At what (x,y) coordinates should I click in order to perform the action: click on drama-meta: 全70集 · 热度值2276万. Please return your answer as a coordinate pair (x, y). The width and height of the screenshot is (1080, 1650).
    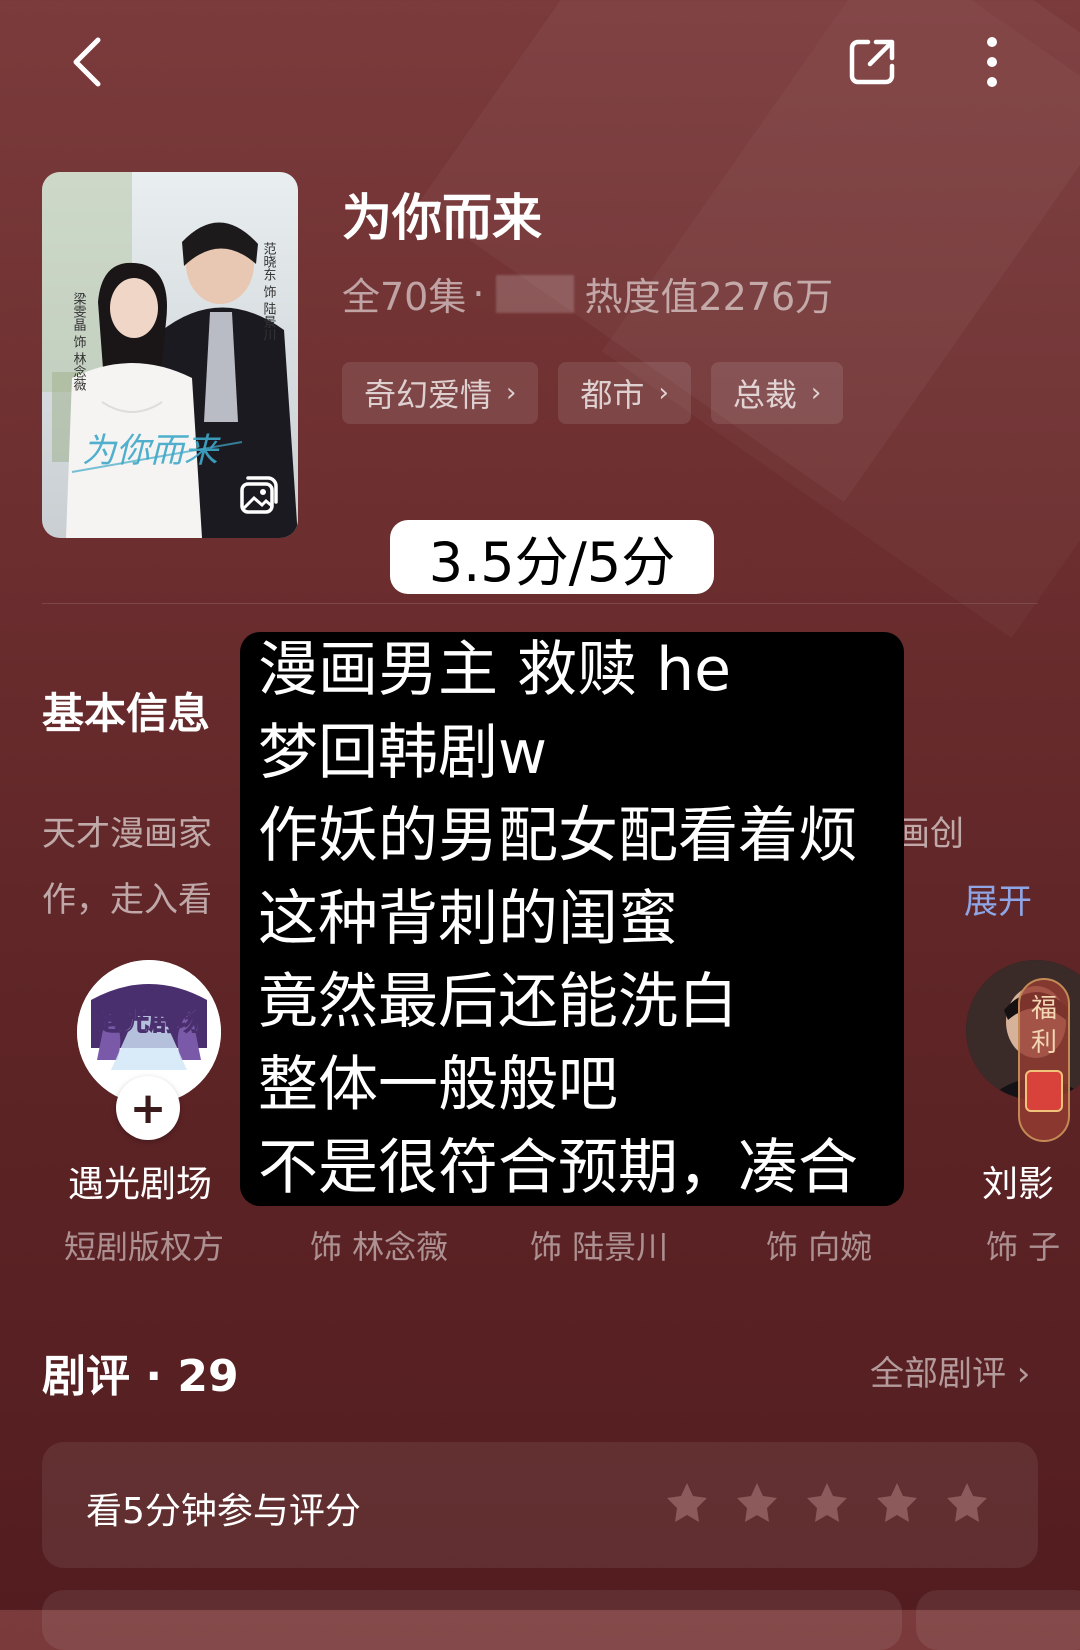
    Looking at the image, I should click on (587, 293).